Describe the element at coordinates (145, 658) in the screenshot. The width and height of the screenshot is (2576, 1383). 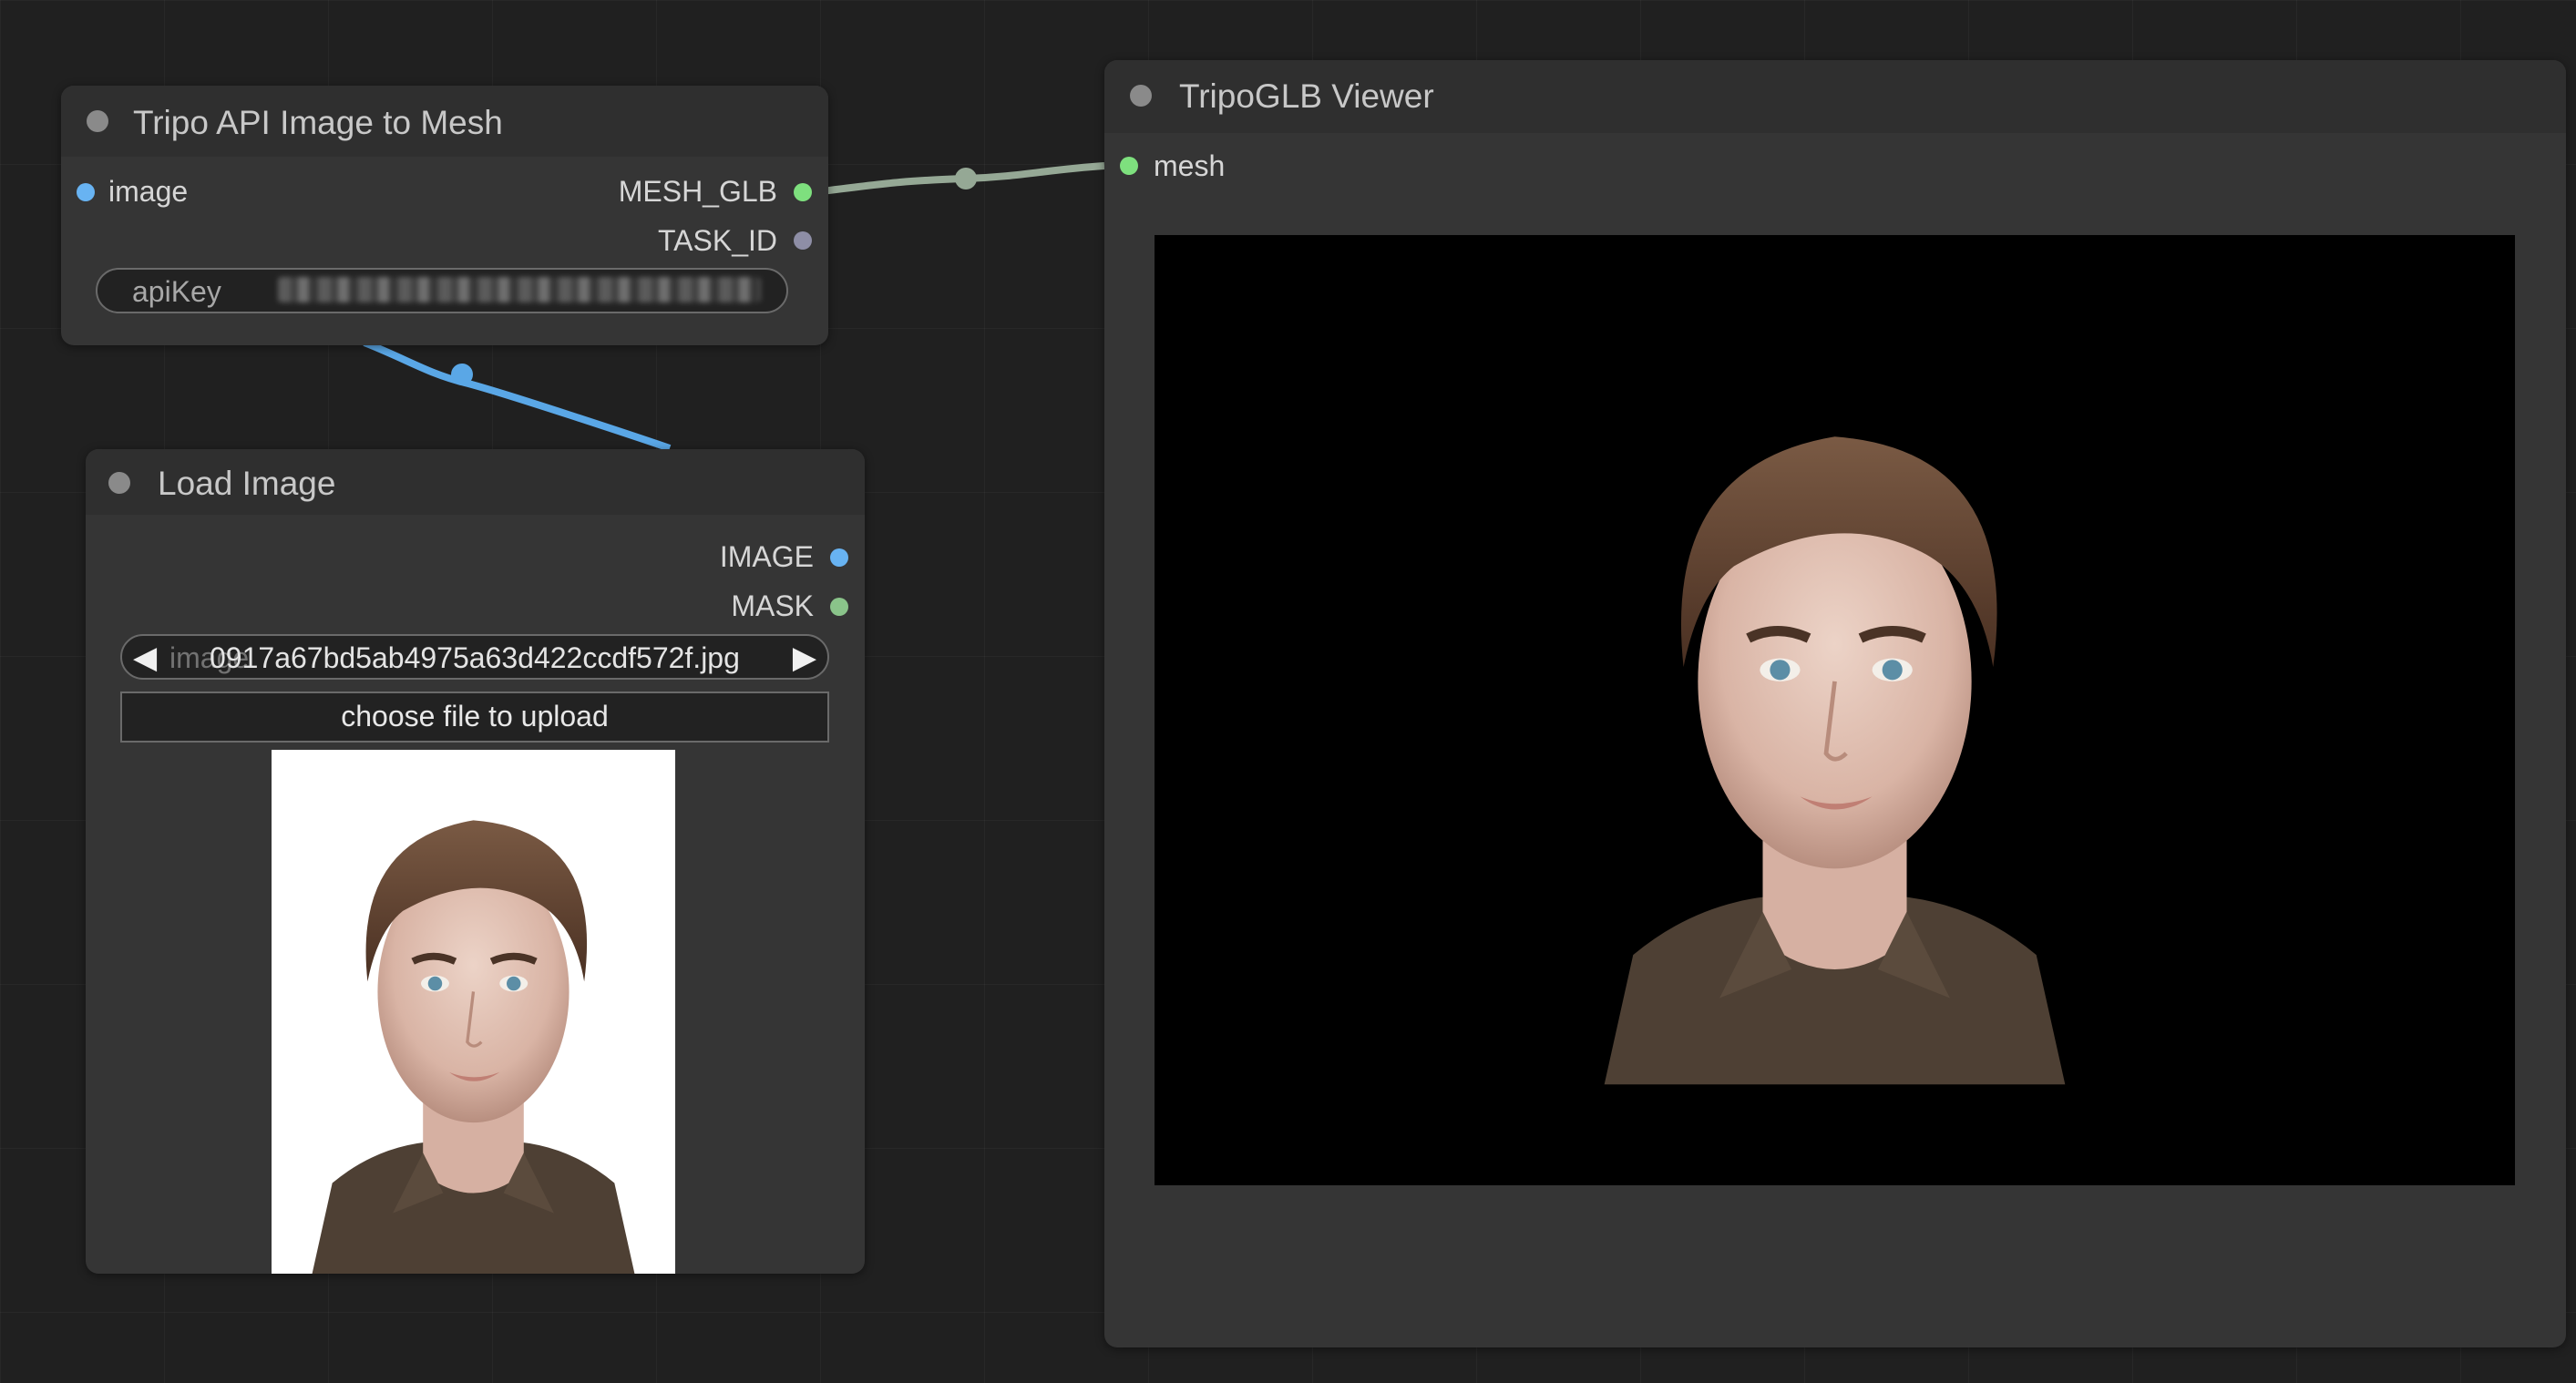
I see `prev-arrow-icon: ◀` at that location.